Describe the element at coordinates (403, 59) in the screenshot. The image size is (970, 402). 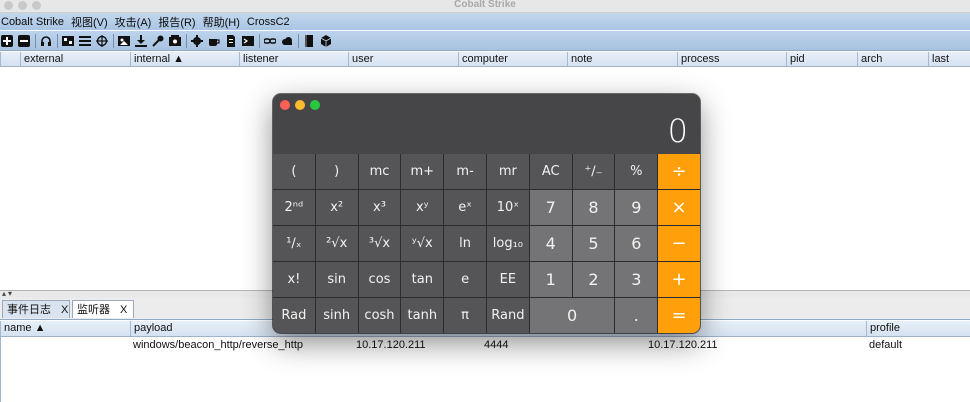
I see `column-header-user: user` at that location.